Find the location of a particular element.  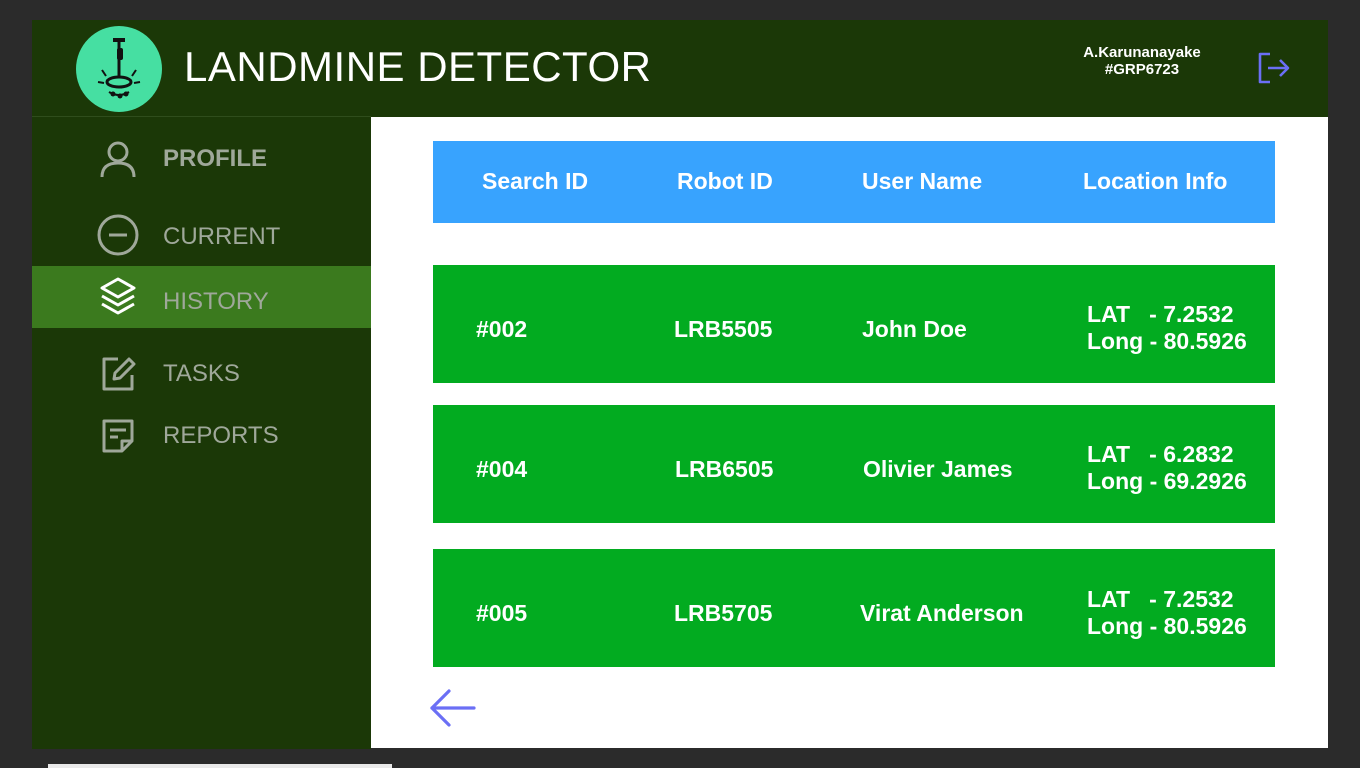

logout-icon is located at coordinates (1274, 68).